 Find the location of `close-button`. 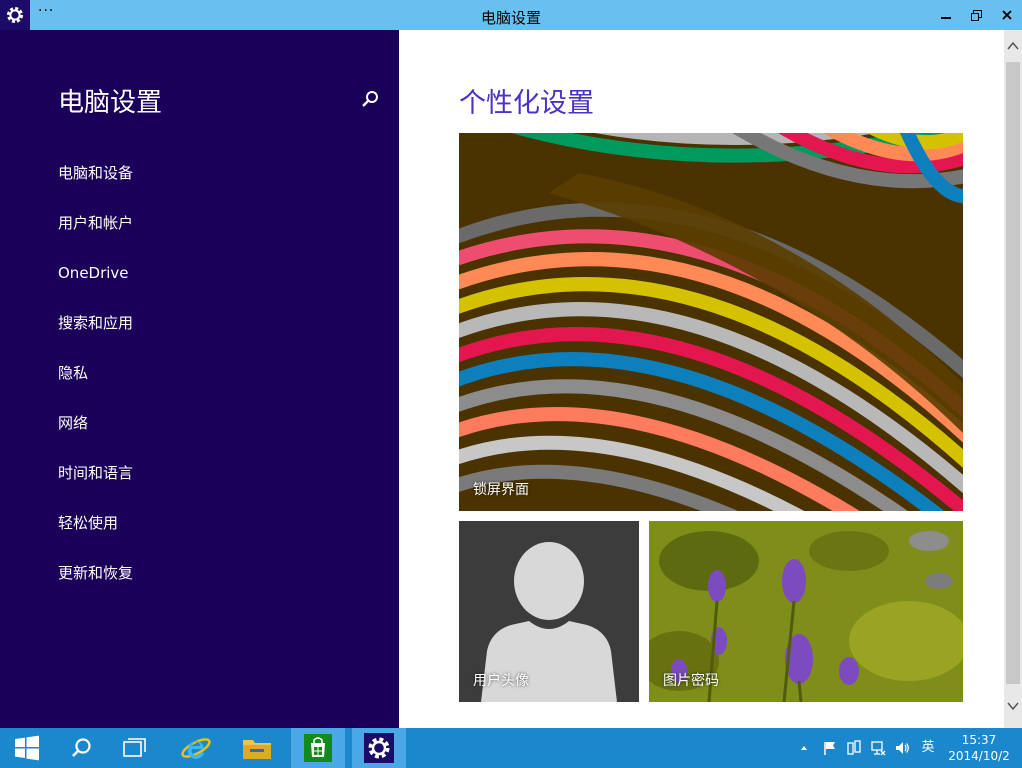

close-button is located at coordinates (1007, 15).